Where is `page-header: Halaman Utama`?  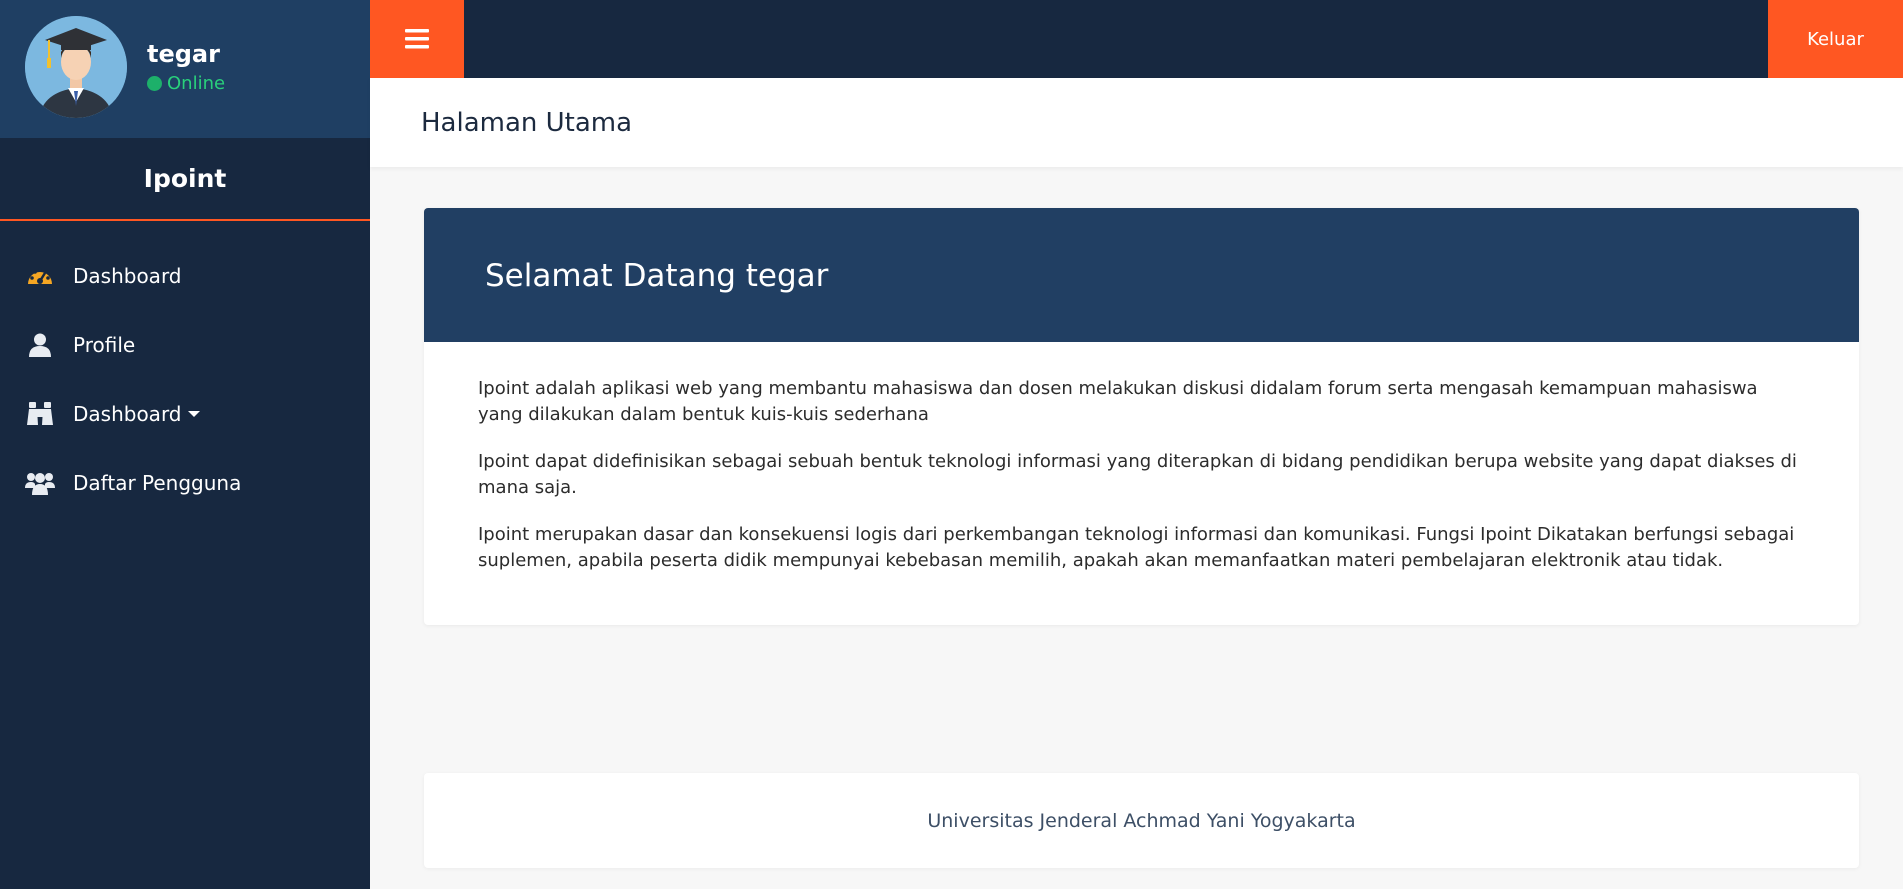 page-header: Halaman Utama is located at coordinates (1136, 122).